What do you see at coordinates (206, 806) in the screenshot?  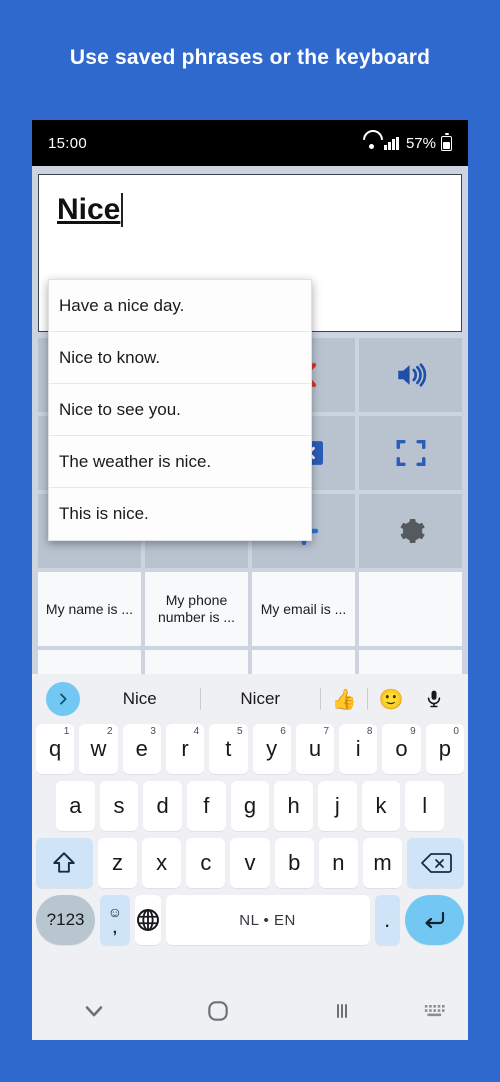 I see `key-f: f` at bounding box center [206, 806].